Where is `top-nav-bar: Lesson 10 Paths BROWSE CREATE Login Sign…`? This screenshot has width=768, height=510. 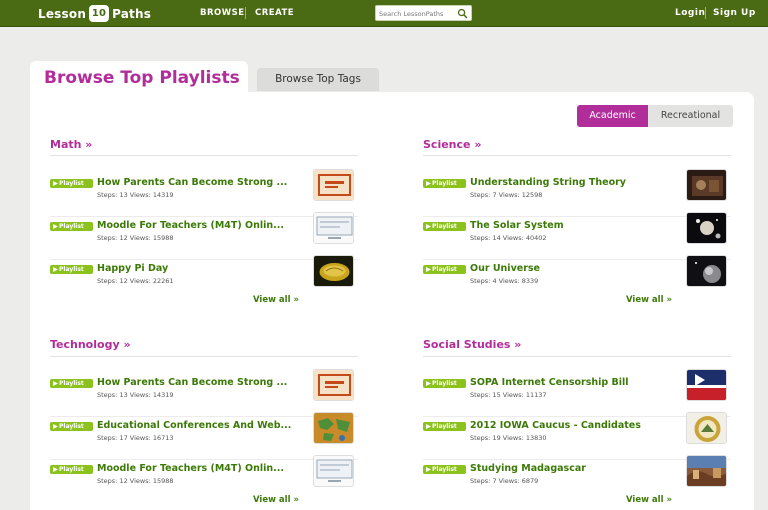
top-nav-bar: Lesson 10 Paths BROWSE CREATE Login Sign… is located at coordinates (384, 13).